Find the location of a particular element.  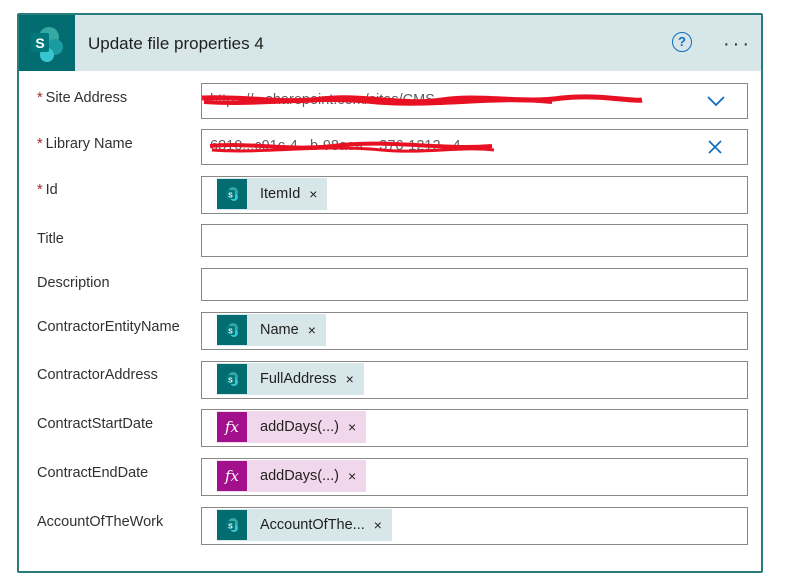

label-contract-start-date: ContractStartDate is located at coordinates (95, 424).